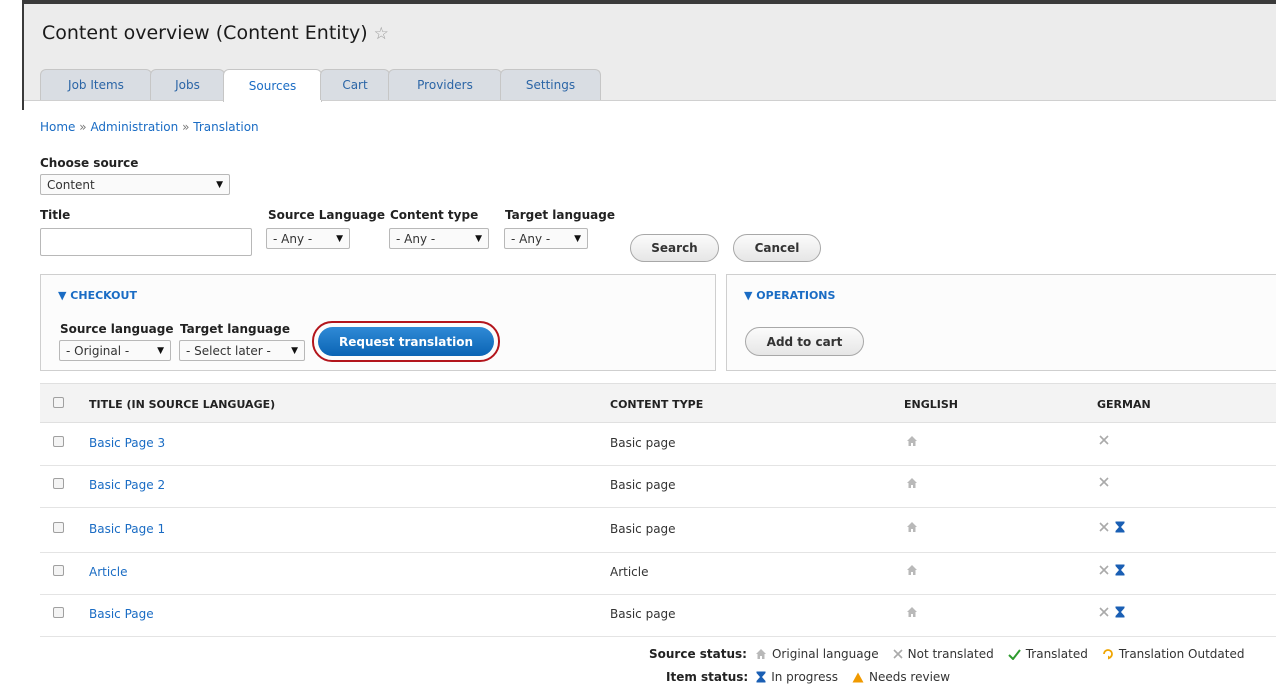 The width and height of the screenshot is (1276, 689). Describe the element at coordinates (187, 84) in the screenshot. I see `tab-jobs: Jobs` at that location.